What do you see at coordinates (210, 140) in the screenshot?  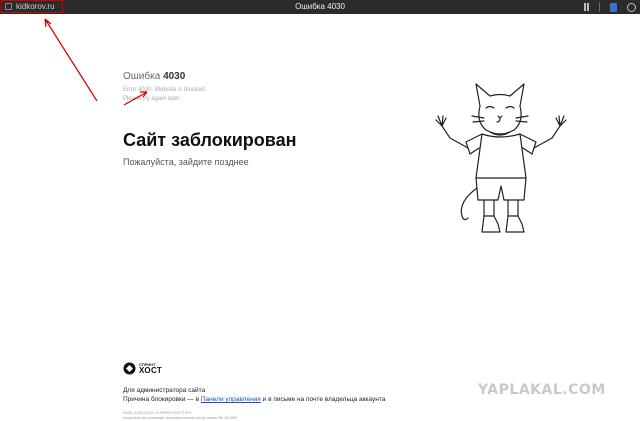 I see `page-title: Сайт заблокирован` at bounding box center [210, 140].